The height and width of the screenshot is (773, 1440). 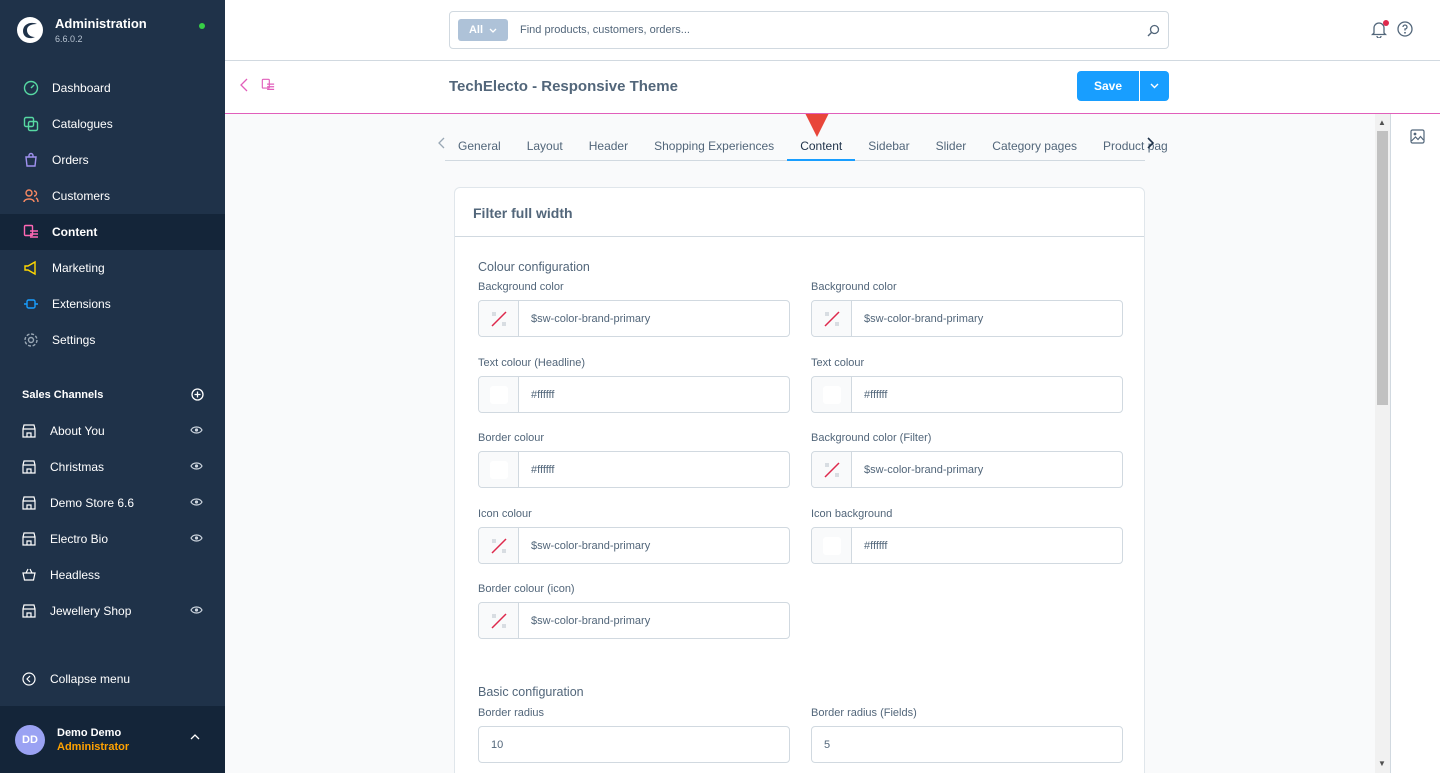 I want to click on tab-product-pages: Product pag, so click(x=1129, y=147).